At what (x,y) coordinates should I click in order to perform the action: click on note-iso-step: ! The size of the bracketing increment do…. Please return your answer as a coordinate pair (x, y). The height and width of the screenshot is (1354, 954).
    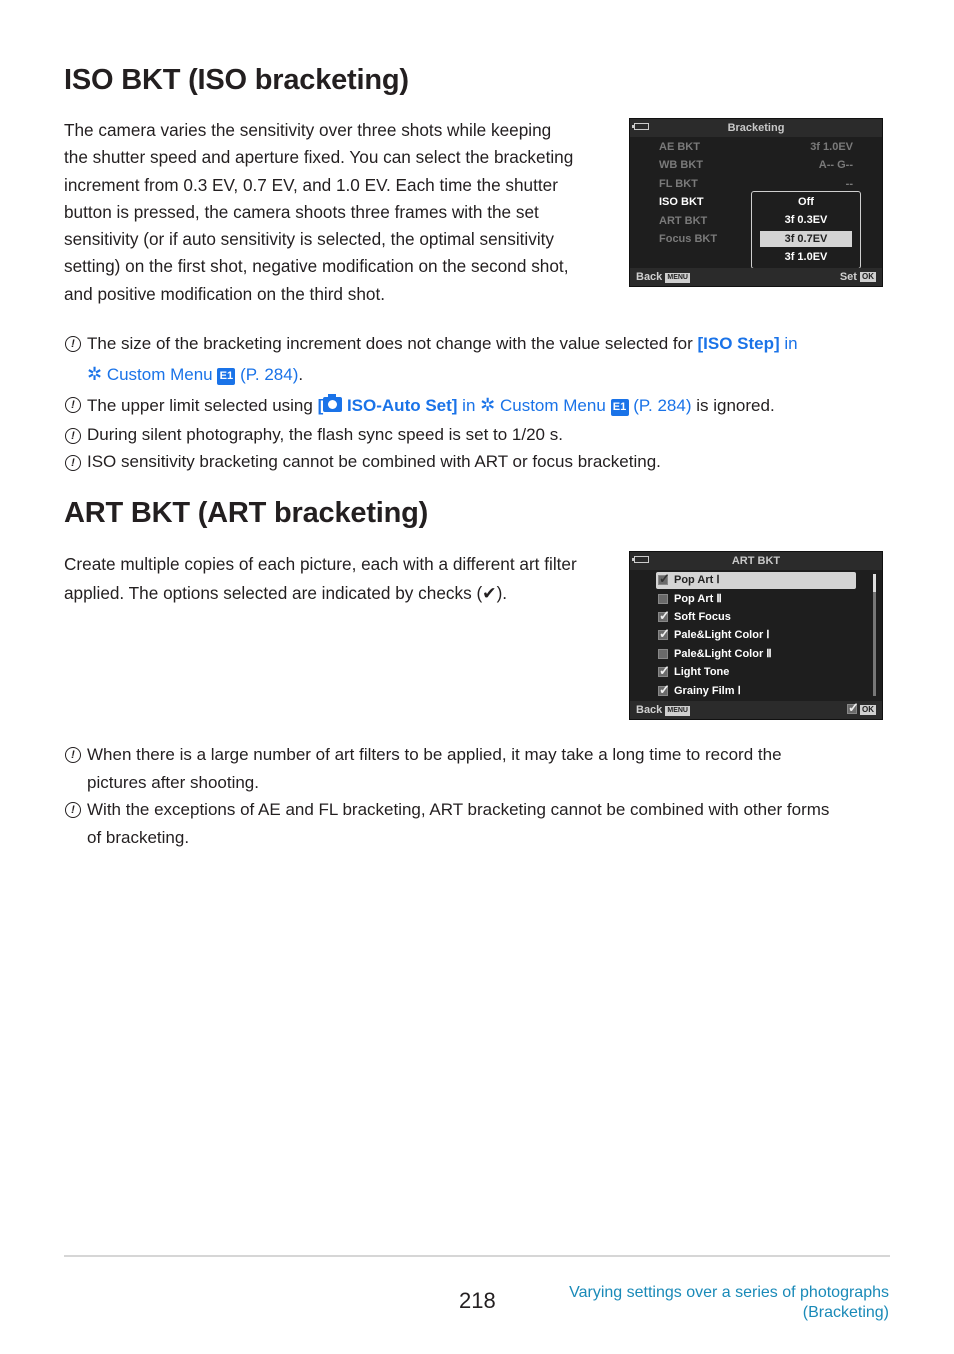
    Looking at the image, I should click on (479, 344).